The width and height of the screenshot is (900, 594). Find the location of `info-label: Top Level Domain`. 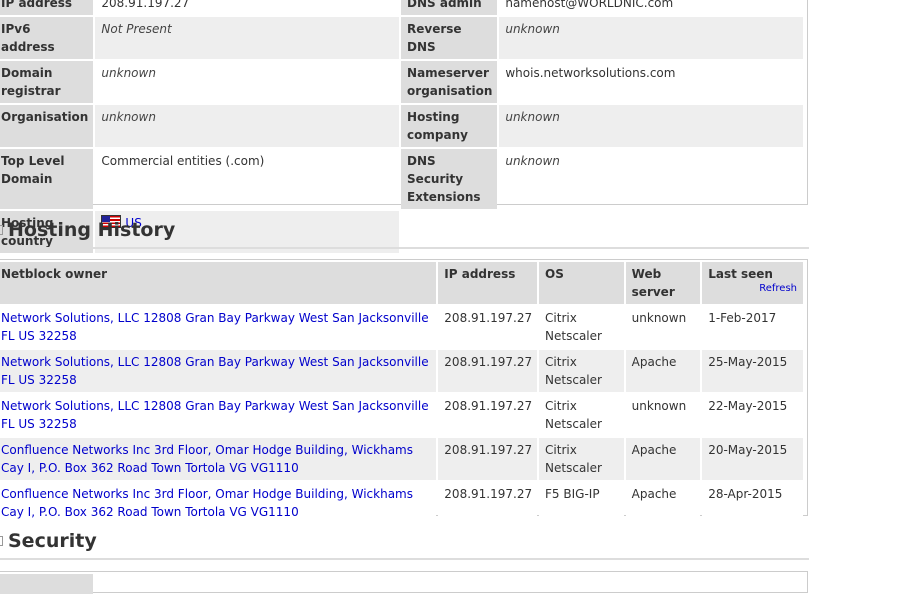

info-label: Top Level Domain is located at coordinates (47, 179).